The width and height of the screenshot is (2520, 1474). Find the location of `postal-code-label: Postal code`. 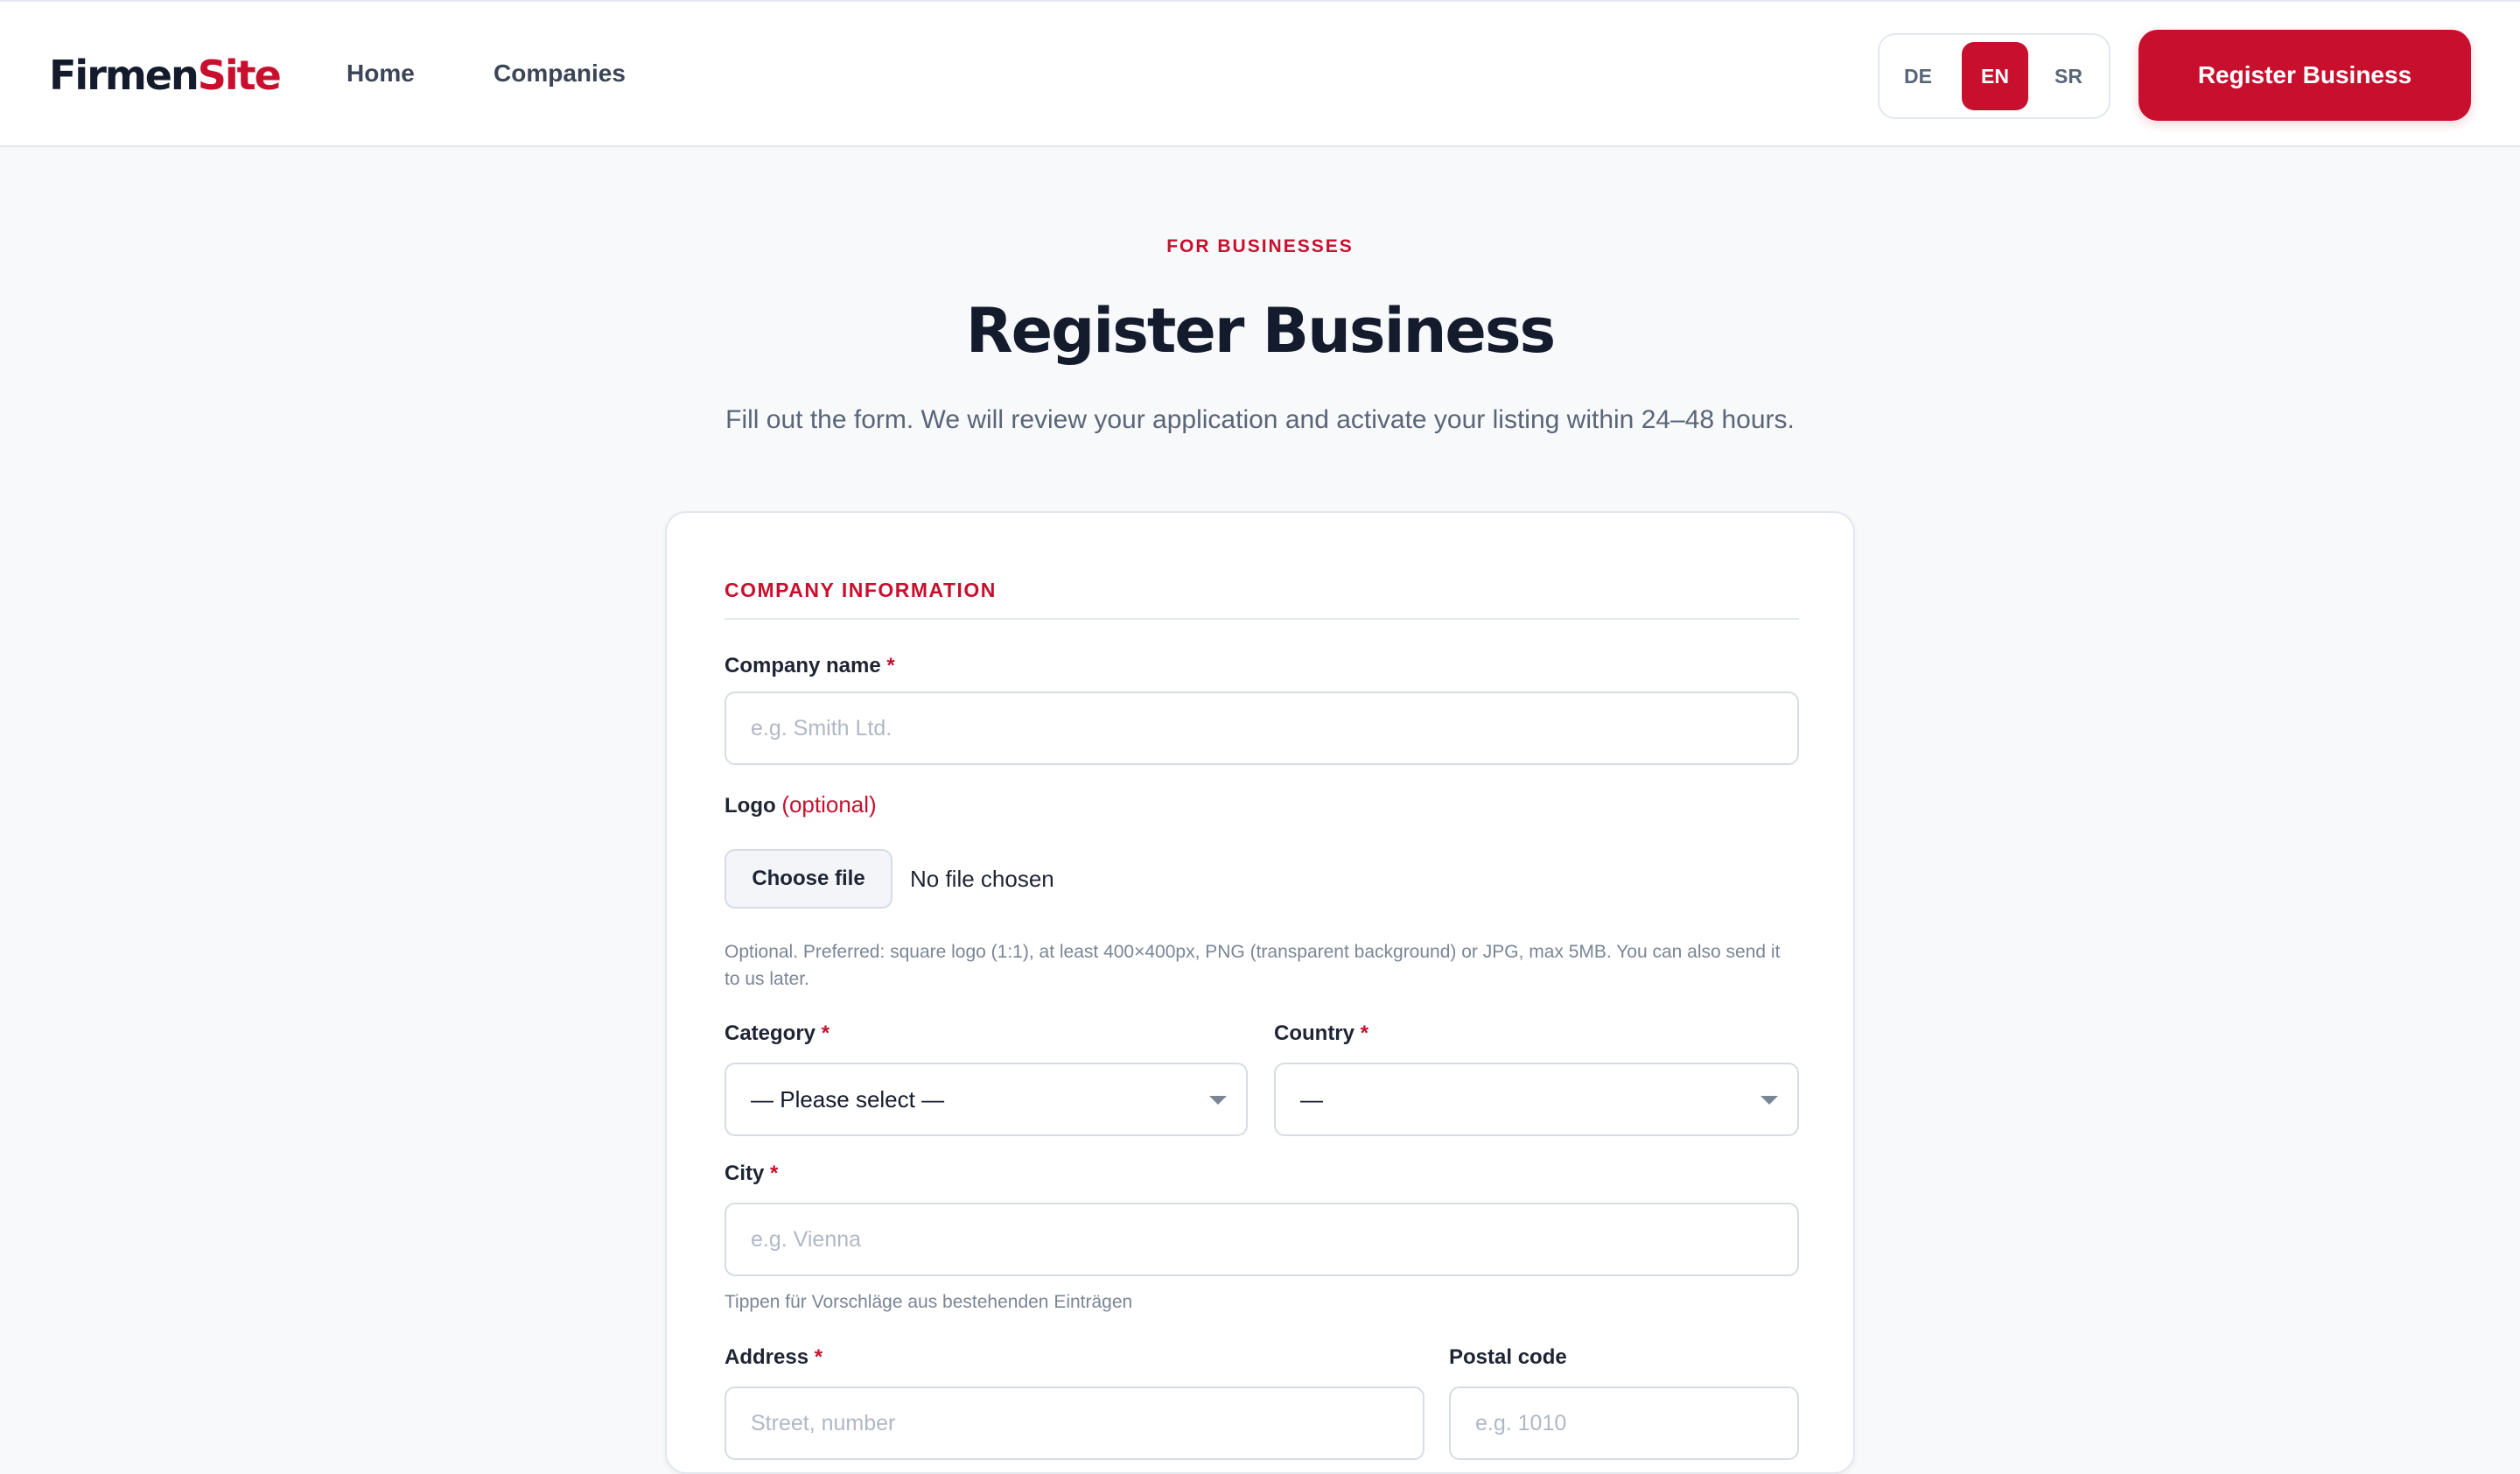

postal-code-label: Postal code is located at coordinates (1508, 1357).